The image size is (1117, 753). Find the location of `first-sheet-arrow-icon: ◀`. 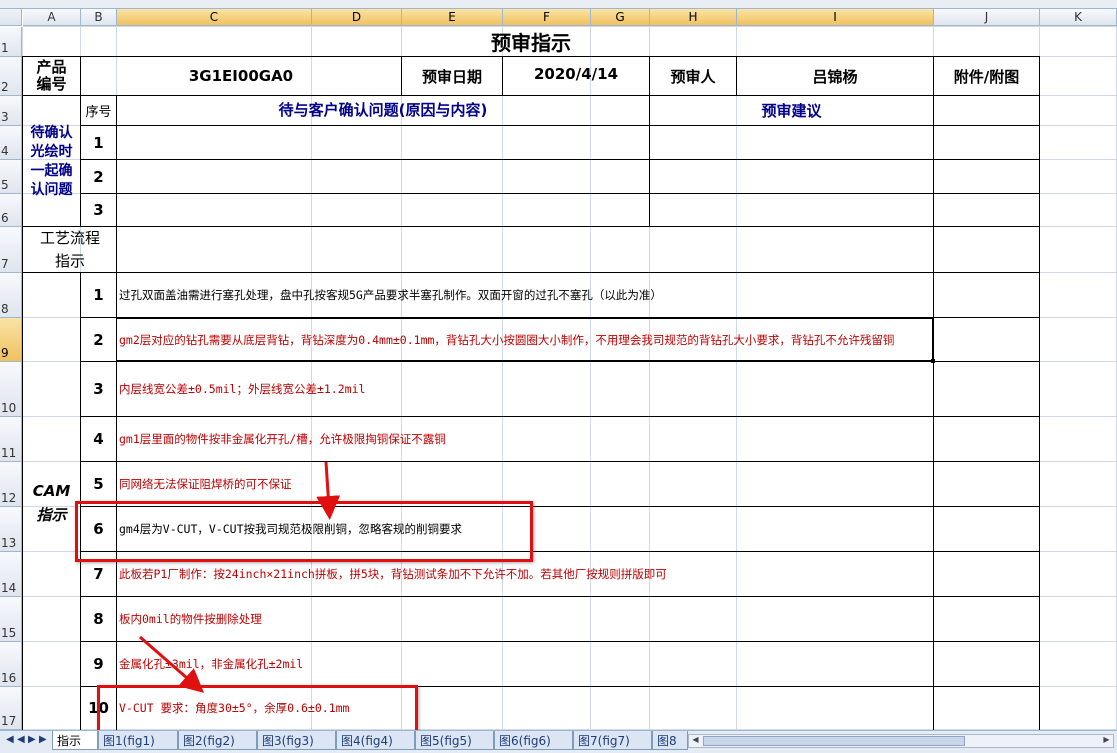

first-sheet-arrow-icon: ◀ is located at coordinates (10, 739).